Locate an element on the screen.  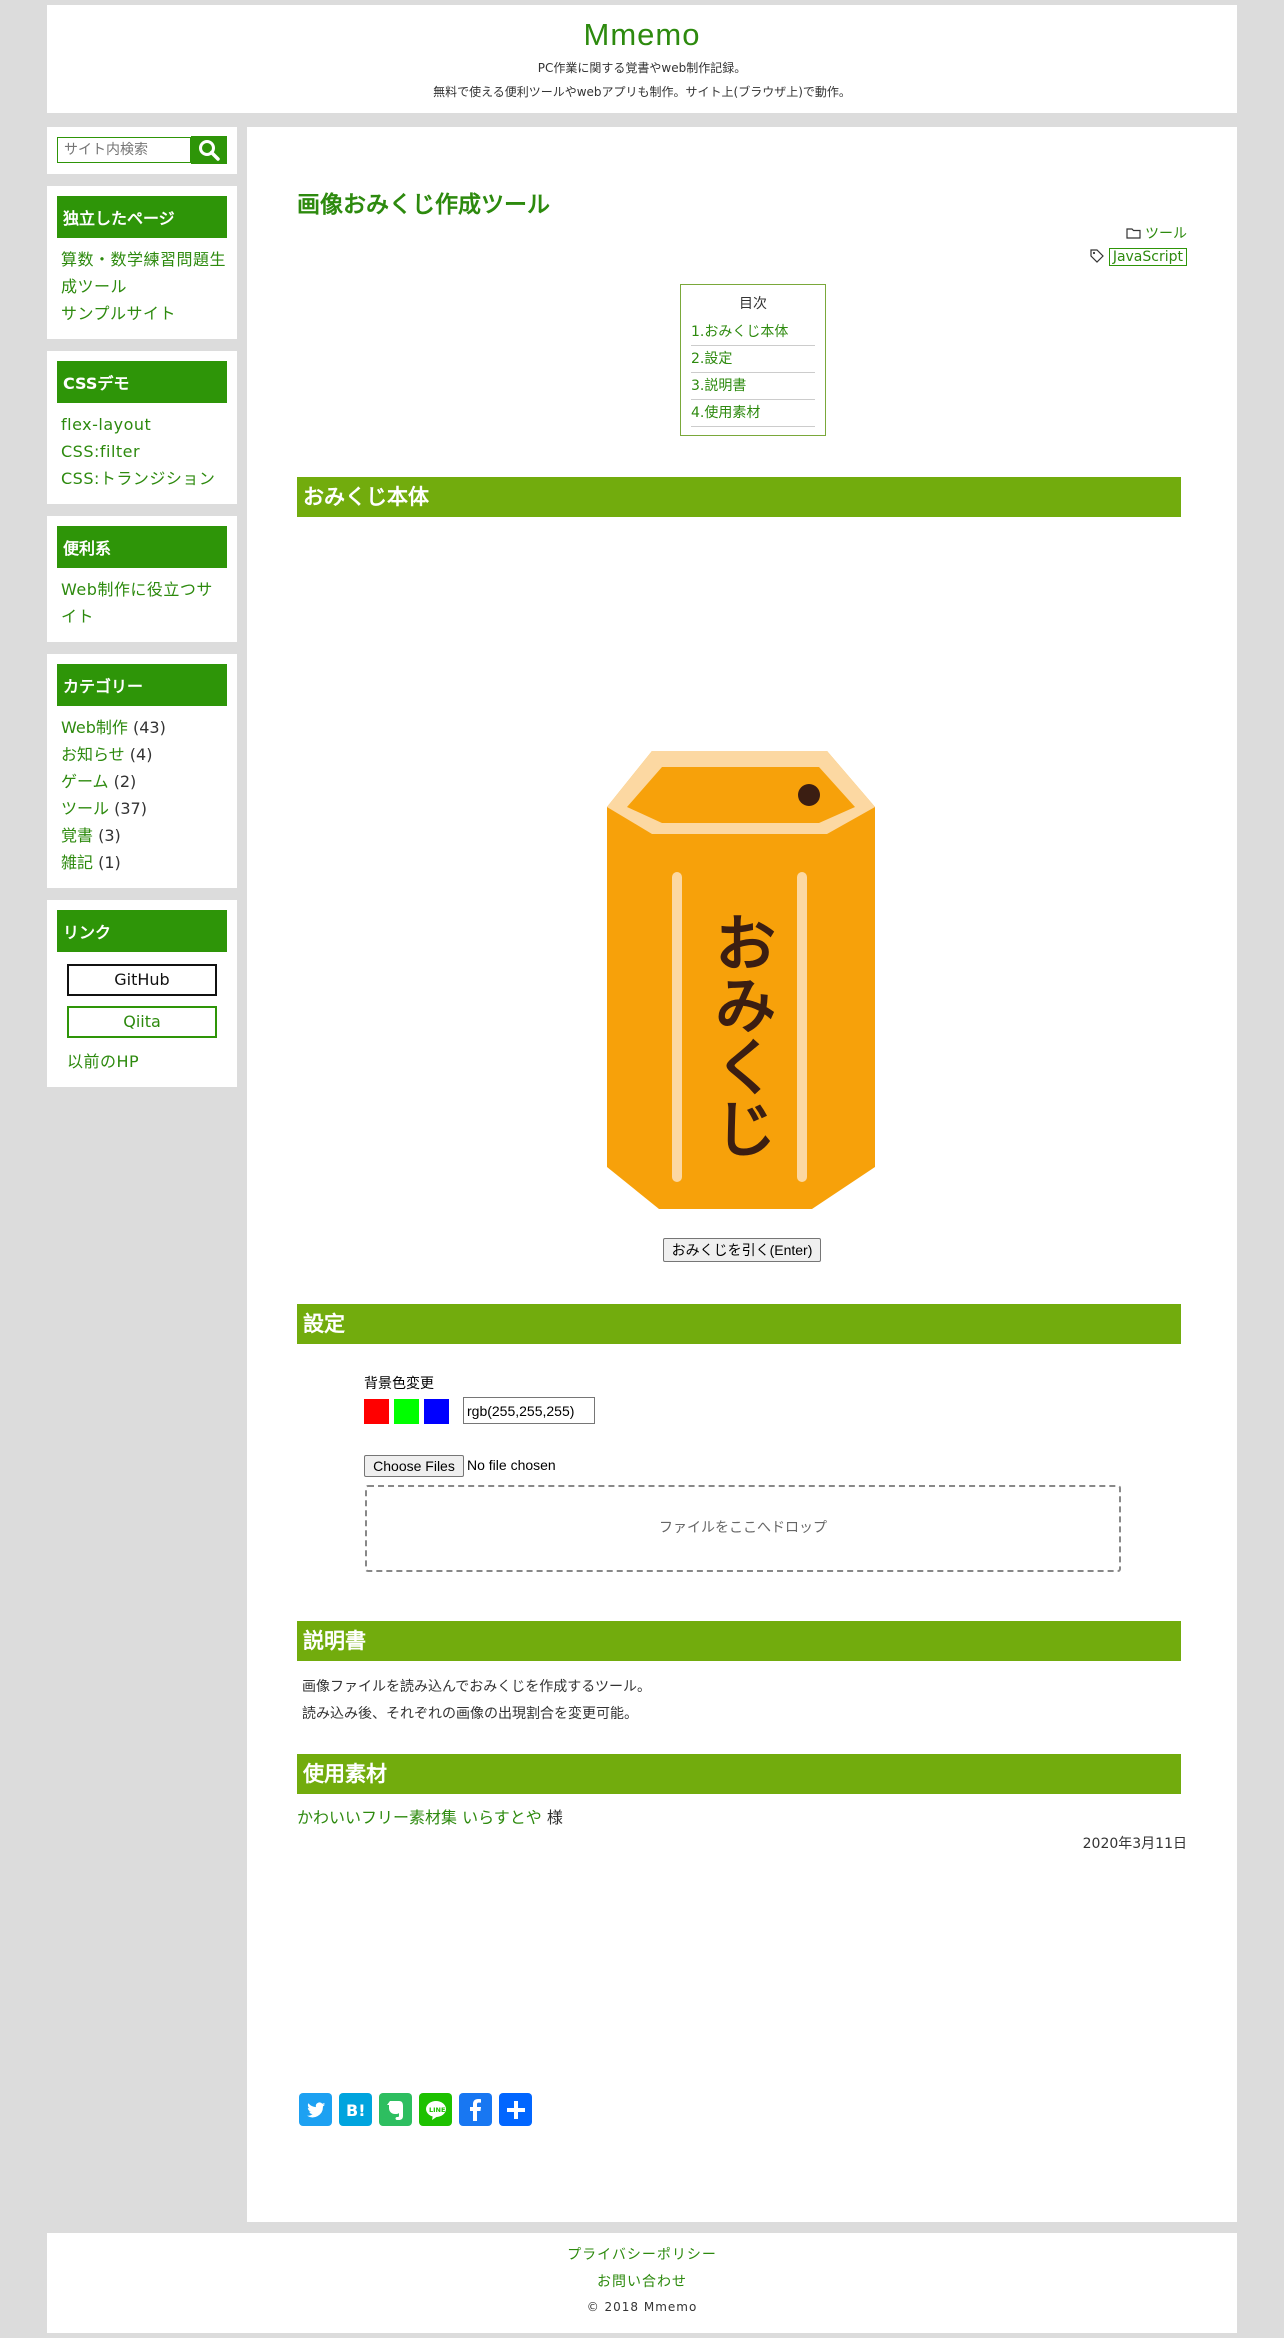
share-more-button is located at coordinates (515, 2109).